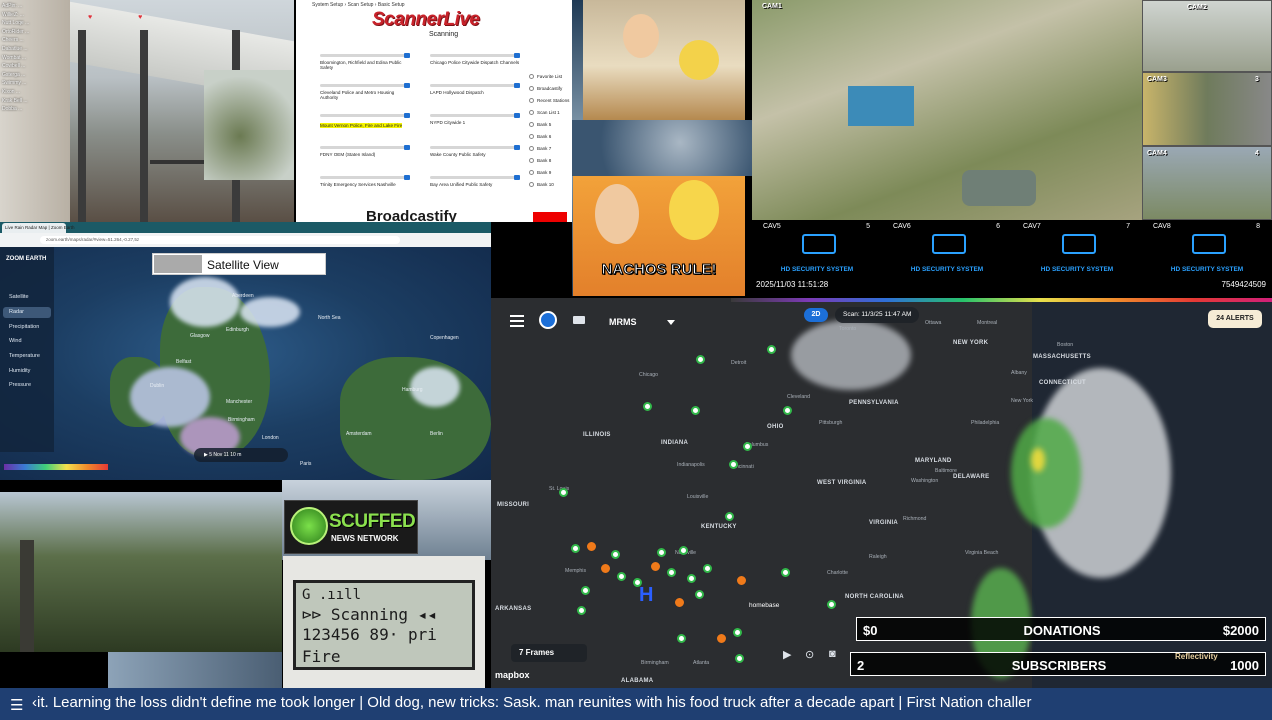 This screenshot has height=720, width=1272. What do you see at coordinates (1207, 109) in the screenshot?
I see `camera-inset: CAM3 3` at bounding box center [1207, 109].